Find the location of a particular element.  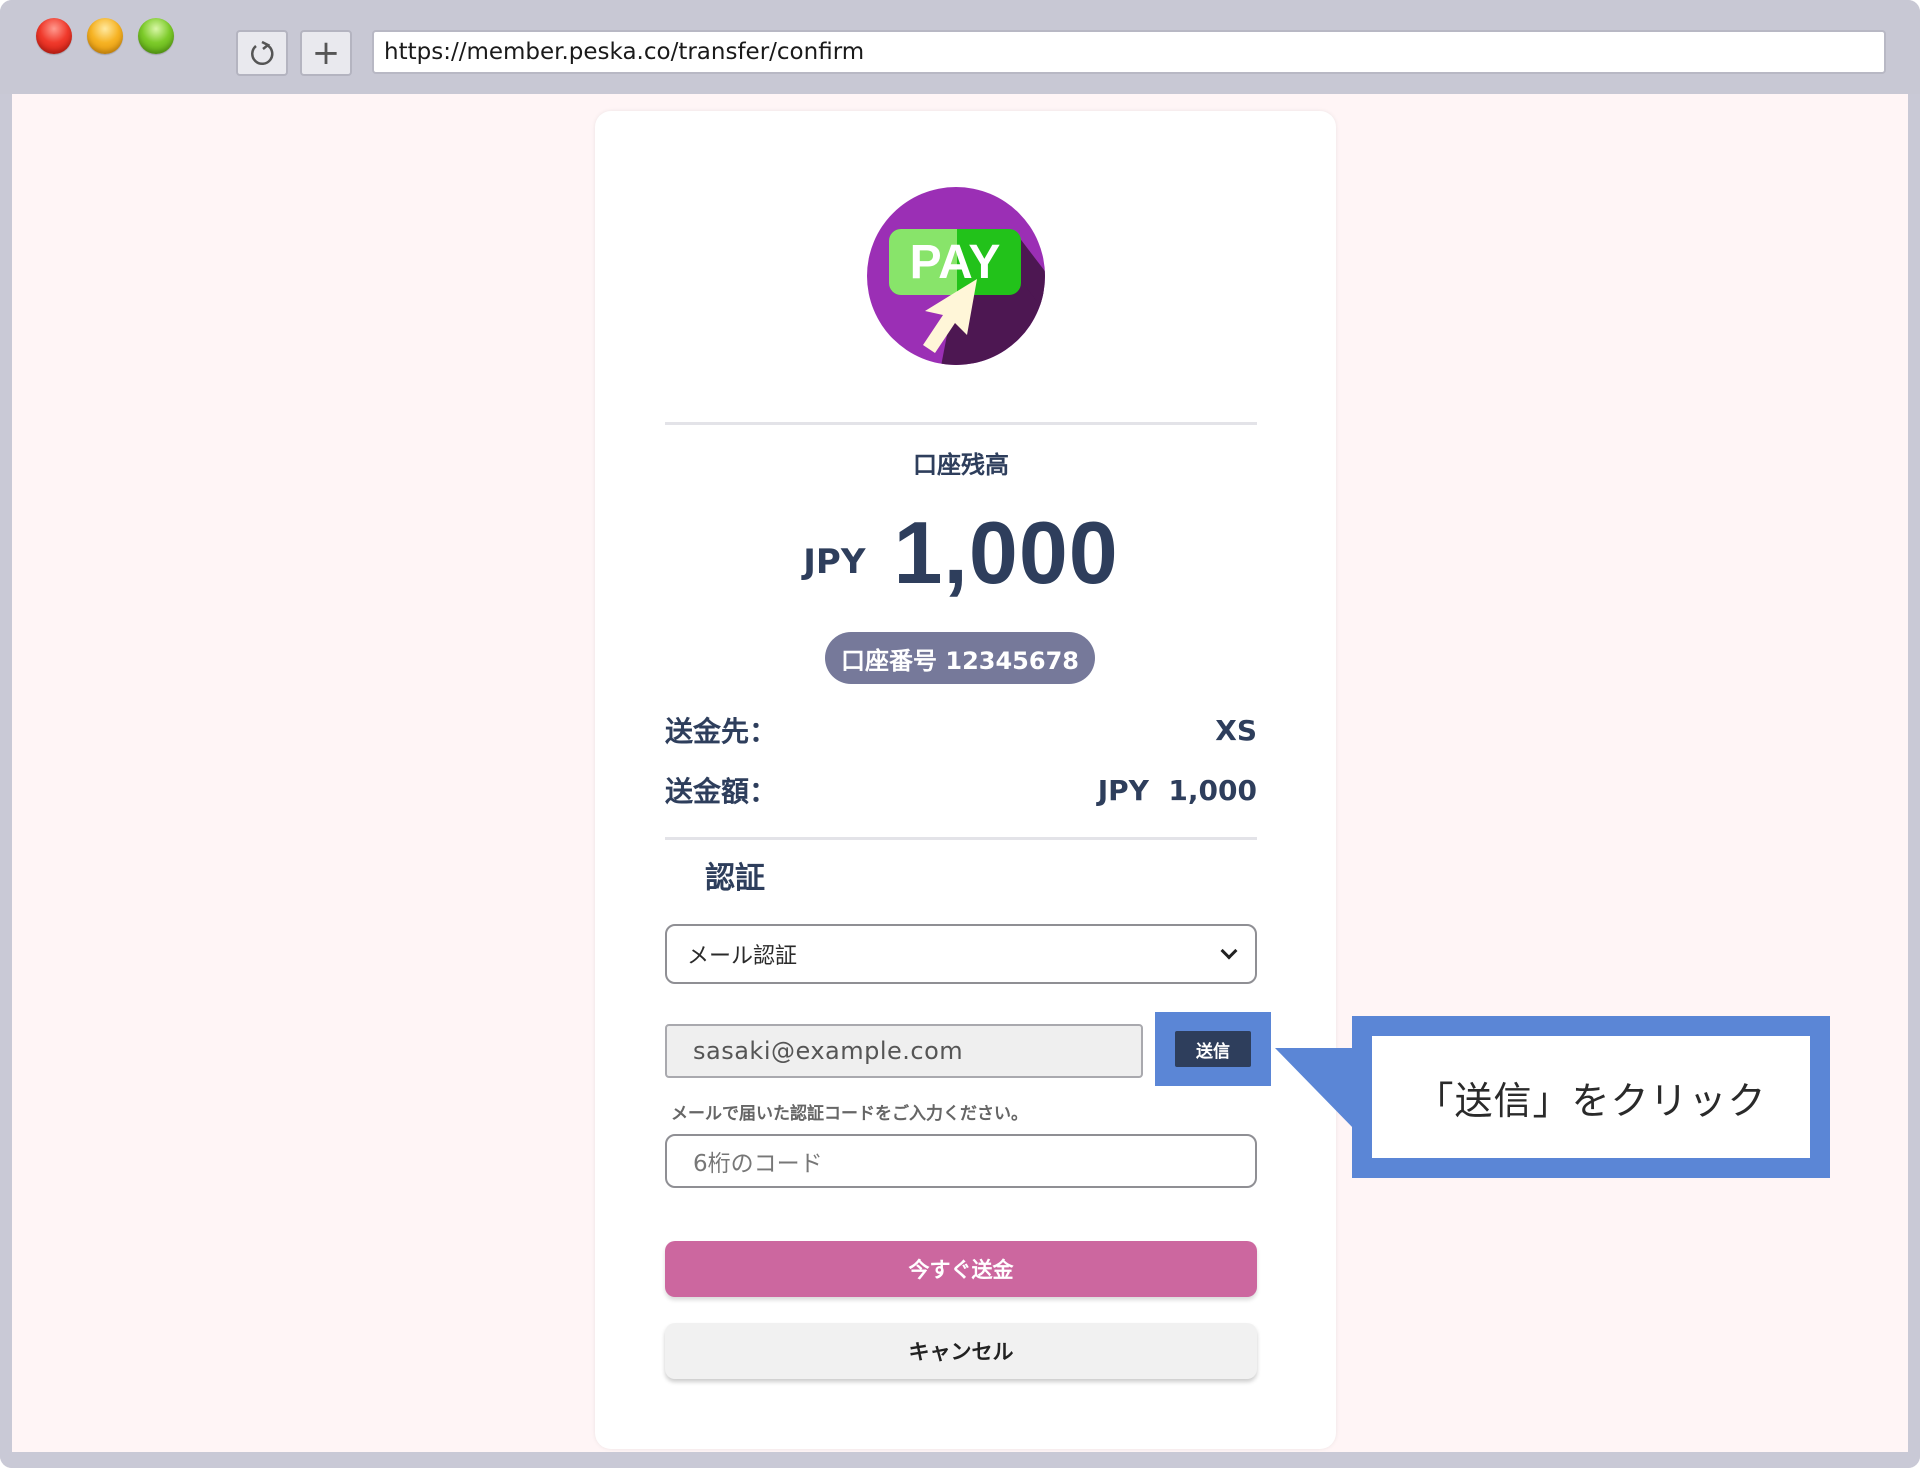

divider-middle is located at coordinates (961, 838).